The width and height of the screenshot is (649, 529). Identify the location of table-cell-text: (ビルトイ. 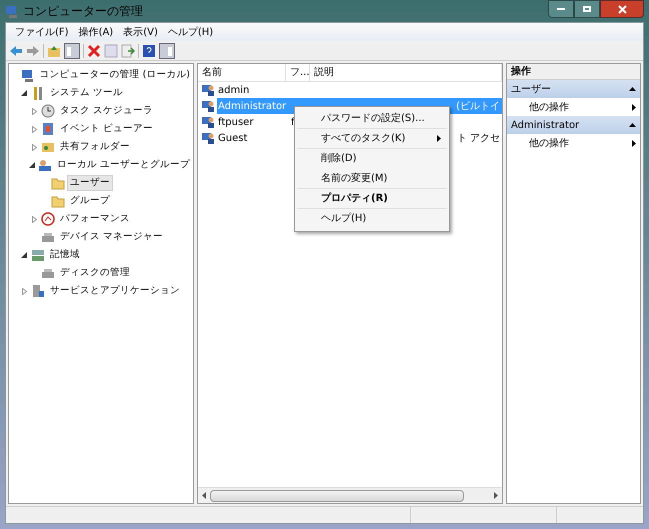
(478, 107).